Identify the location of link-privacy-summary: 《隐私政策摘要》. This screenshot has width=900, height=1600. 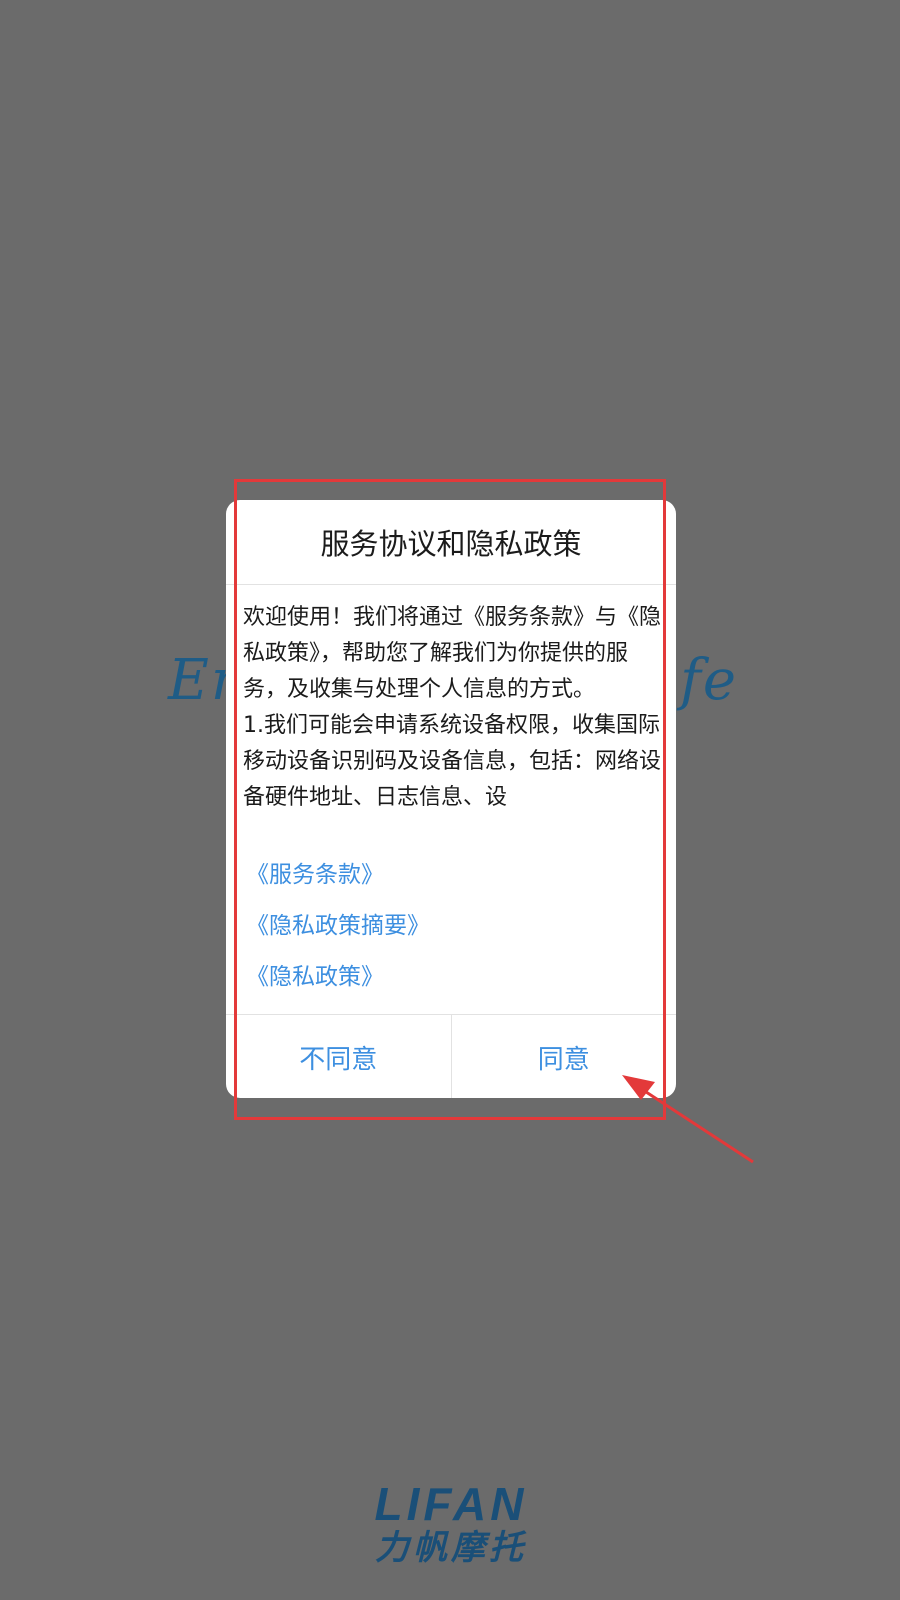
(338, 926).